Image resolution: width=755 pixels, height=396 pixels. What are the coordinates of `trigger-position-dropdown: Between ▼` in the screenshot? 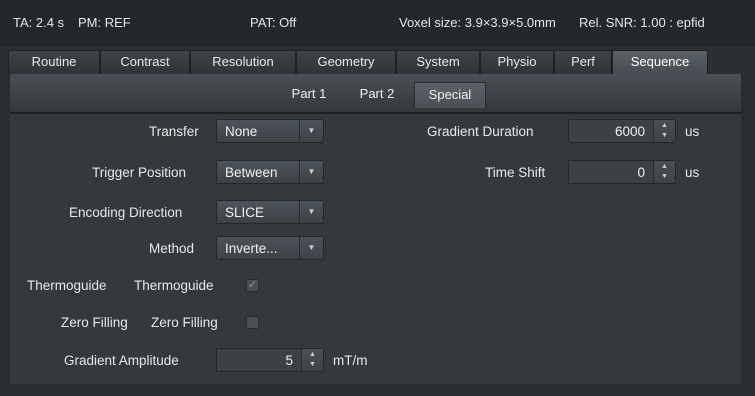 It's located at (270, 172).